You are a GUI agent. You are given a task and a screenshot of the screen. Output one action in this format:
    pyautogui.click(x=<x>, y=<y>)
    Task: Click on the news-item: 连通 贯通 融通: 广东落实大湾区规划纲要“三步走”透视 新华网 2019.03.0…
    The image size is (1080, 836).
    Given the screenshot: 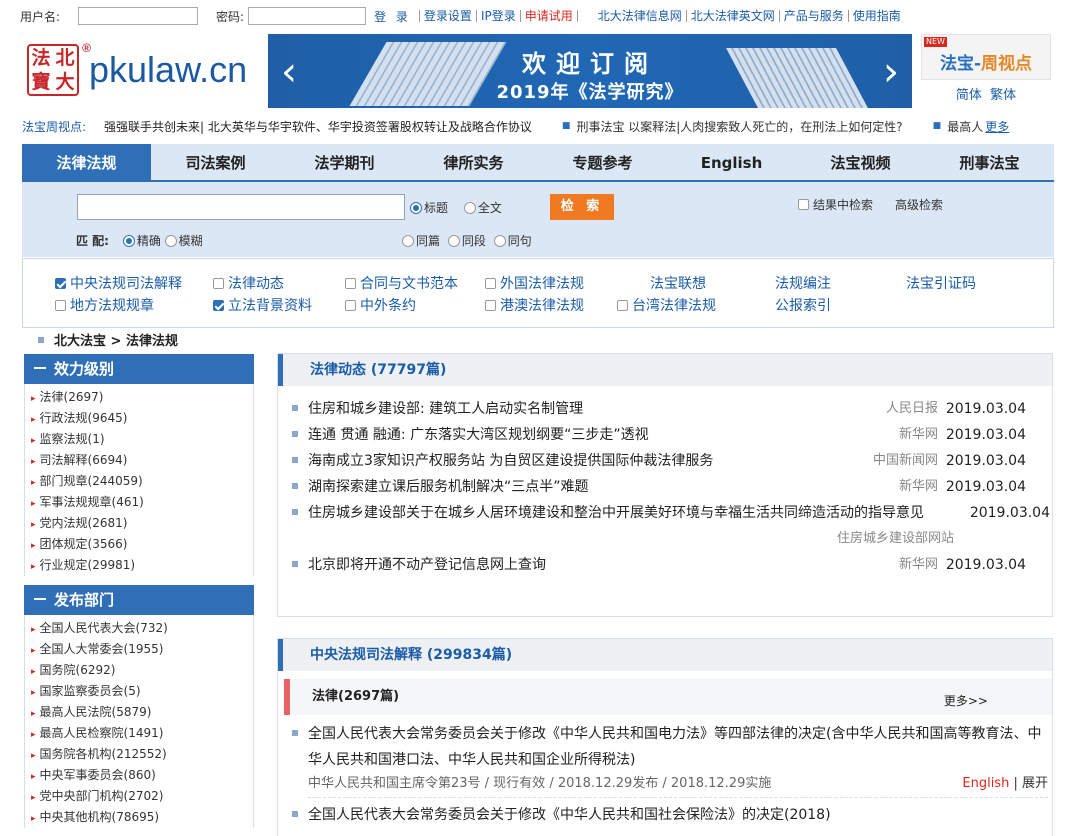 What is the action you would take?
    pyautogui.click(x=665, y=435)
    